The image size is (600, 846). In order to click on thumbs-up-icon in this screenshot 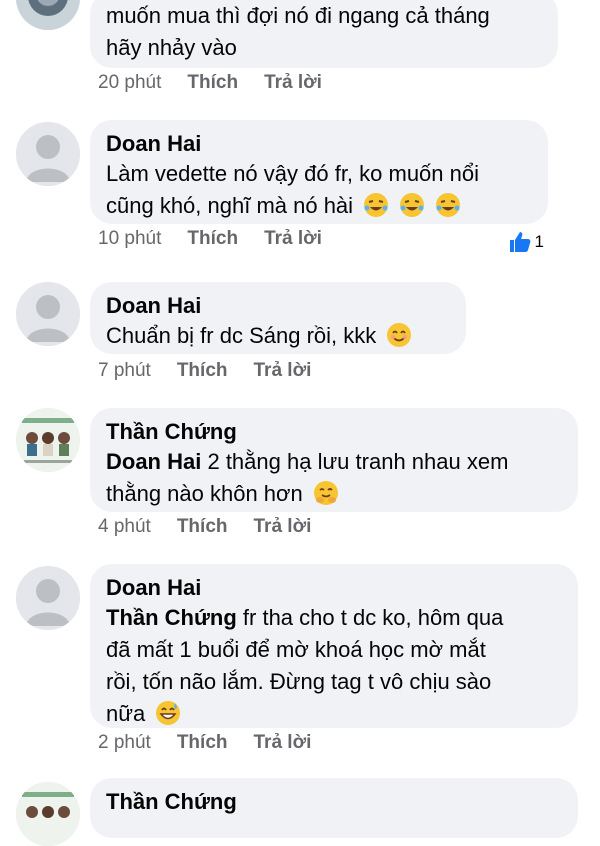, I will do `click(519, 242)`.